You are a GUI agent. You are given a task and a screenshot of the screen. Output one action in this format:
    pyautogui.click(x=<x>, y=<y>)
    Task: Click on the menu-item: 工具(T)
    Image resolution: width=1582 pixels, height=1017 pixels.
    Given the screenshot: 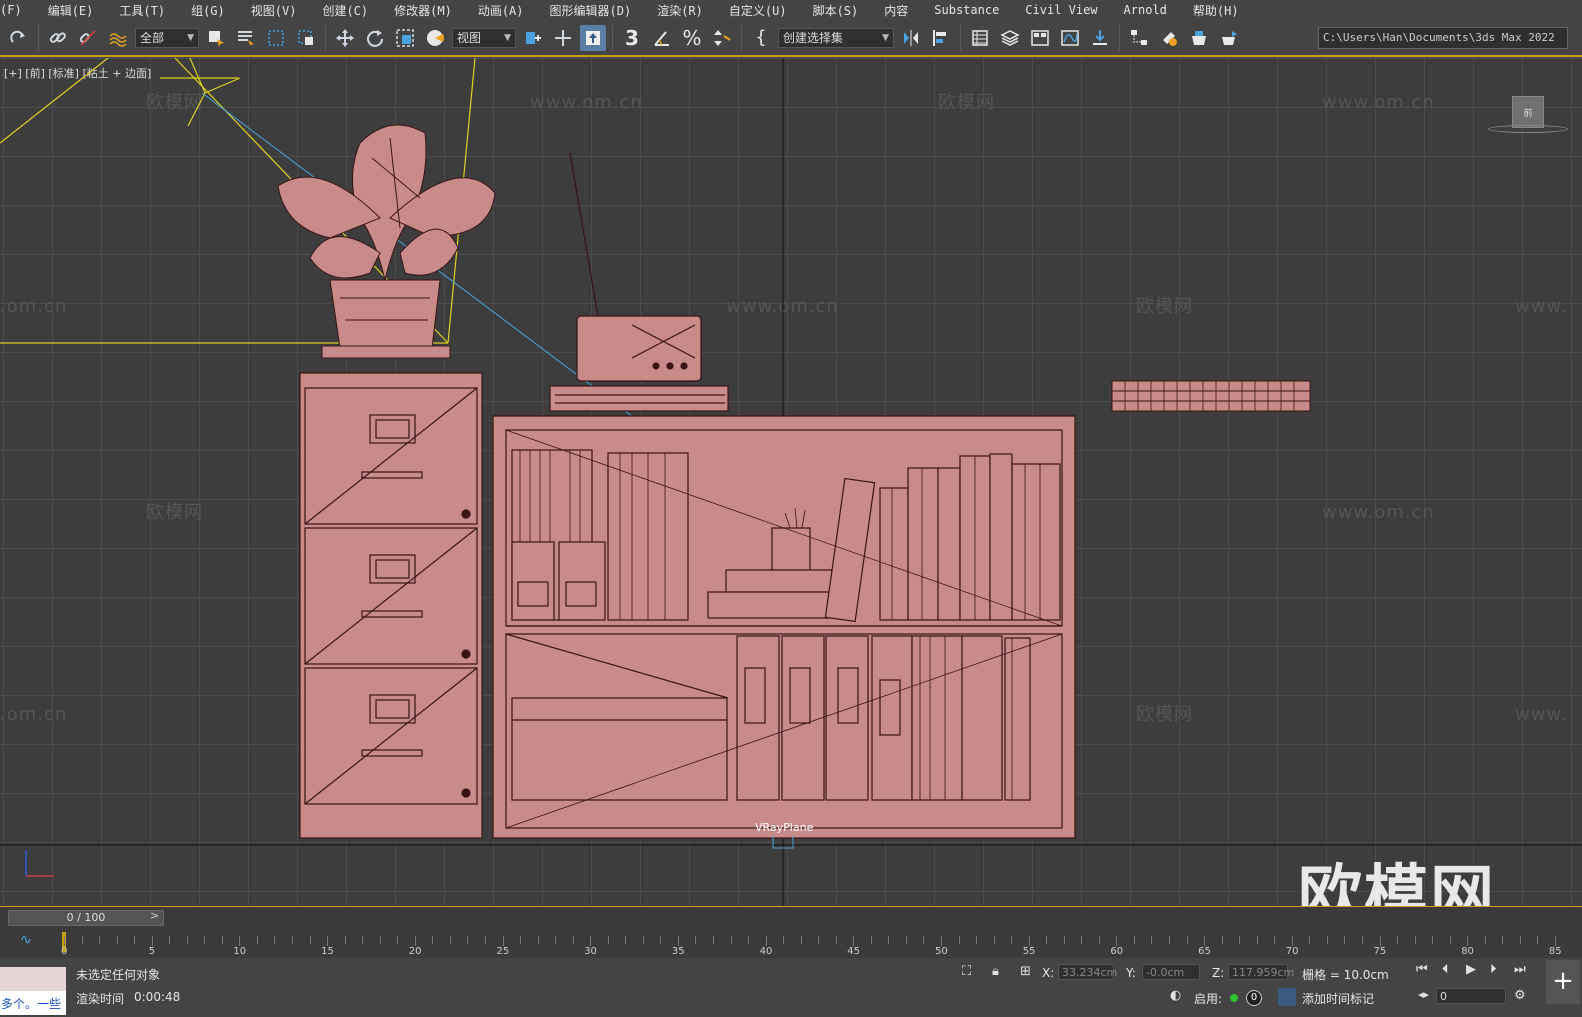 What is the action you would take?
    pyautogui.click(x=142, y=10)
    